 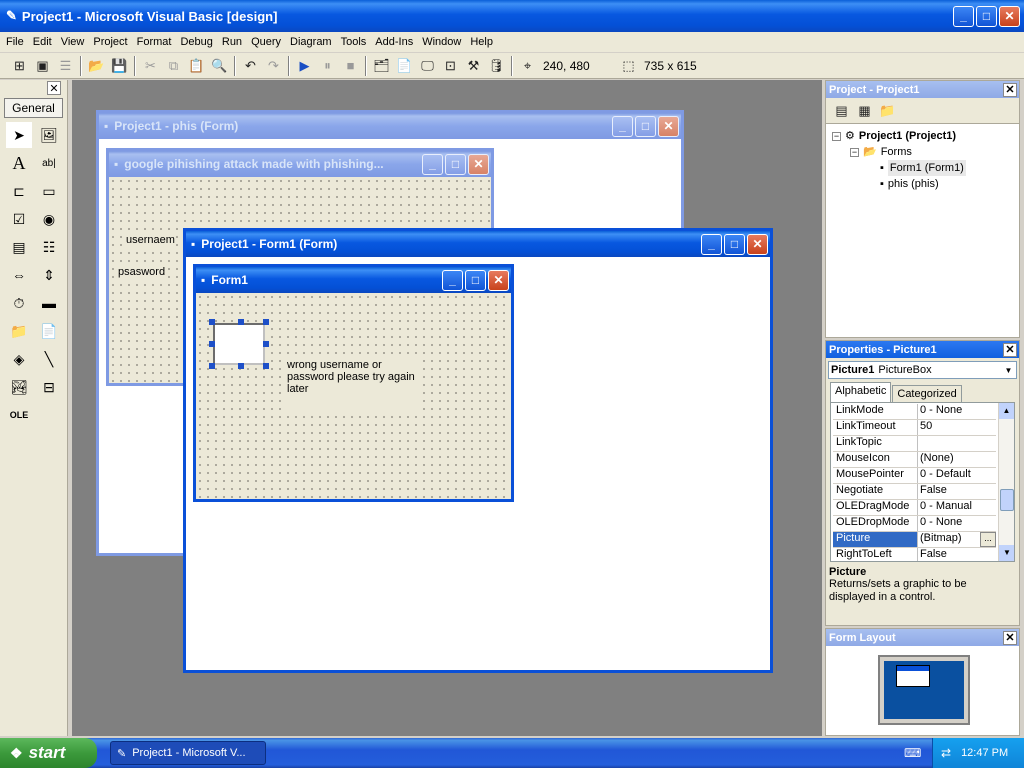 I want to click on phis-node: phis (phis), so click(x=913, y=184).